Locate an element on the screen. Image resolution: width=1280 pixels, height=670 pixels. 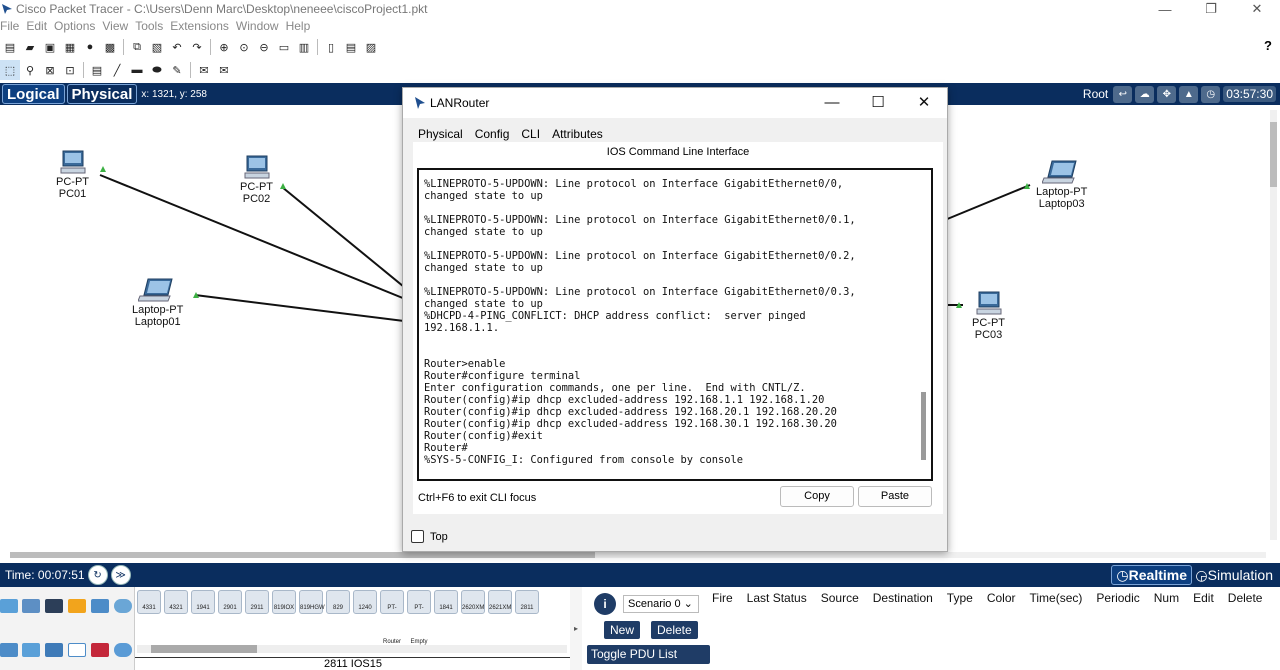
model-pt-router: PT-Router is located at coordinates (392, 617).